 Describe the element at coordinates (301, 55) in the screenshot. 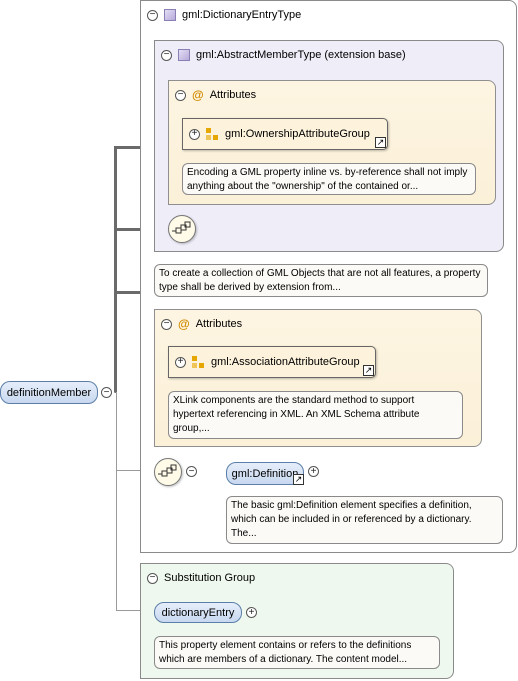

I see `base-type-label: gml:AbstractMemberType (extension base)` at that location.